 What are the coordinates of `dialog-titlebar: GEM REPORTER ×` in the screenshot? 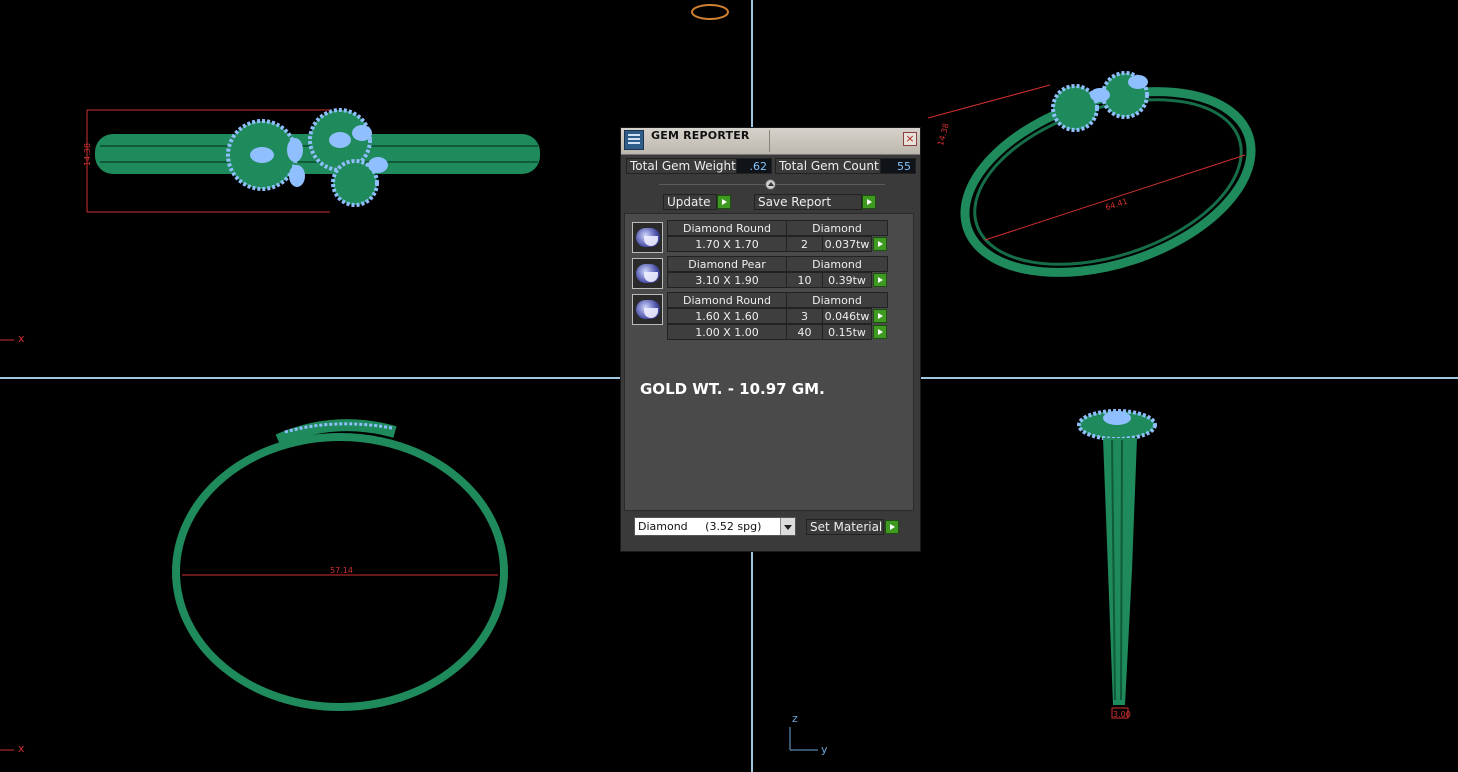 It's located at (770, 141).